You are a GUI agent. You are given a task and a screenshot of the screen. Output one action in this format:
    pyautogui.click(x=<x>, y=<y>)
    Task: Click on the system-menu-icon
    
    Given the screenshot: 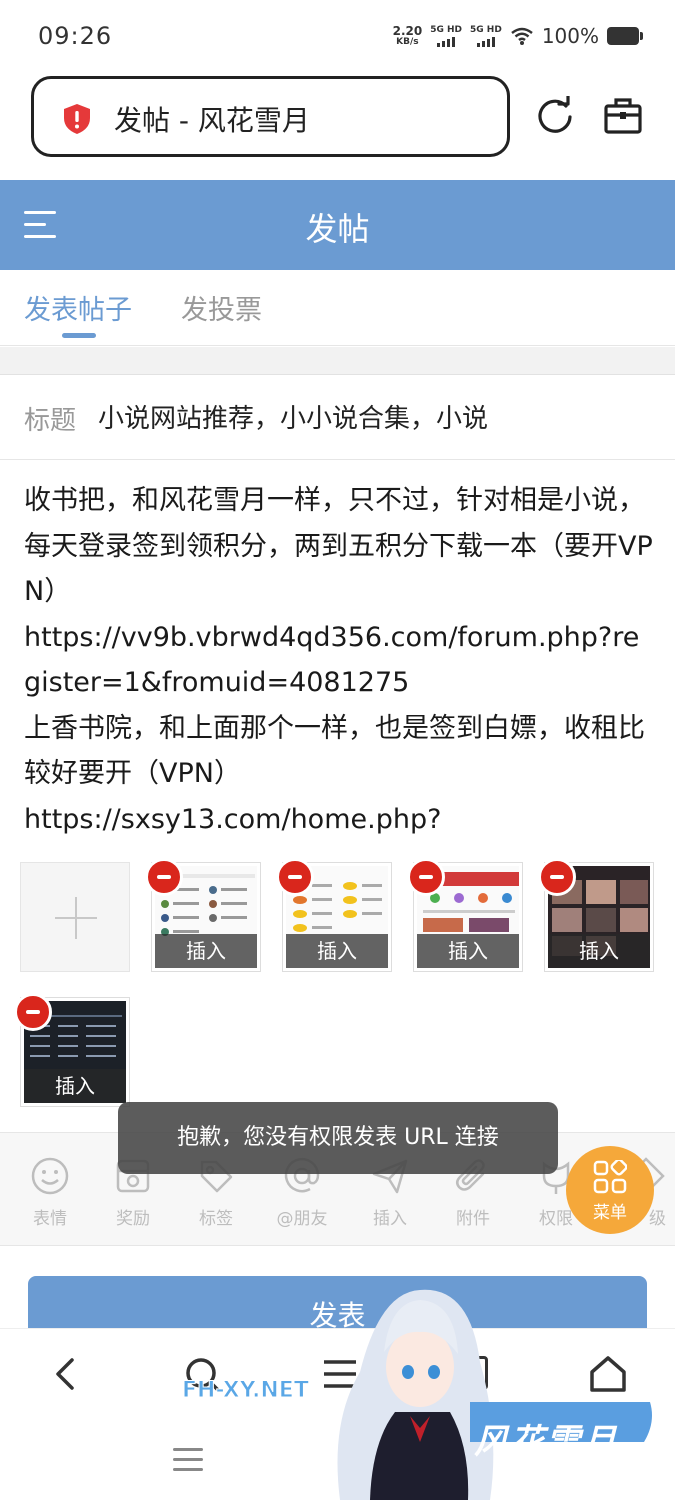 What is the action you would take?
    pyautogui.click(x=188, y=1460)
    